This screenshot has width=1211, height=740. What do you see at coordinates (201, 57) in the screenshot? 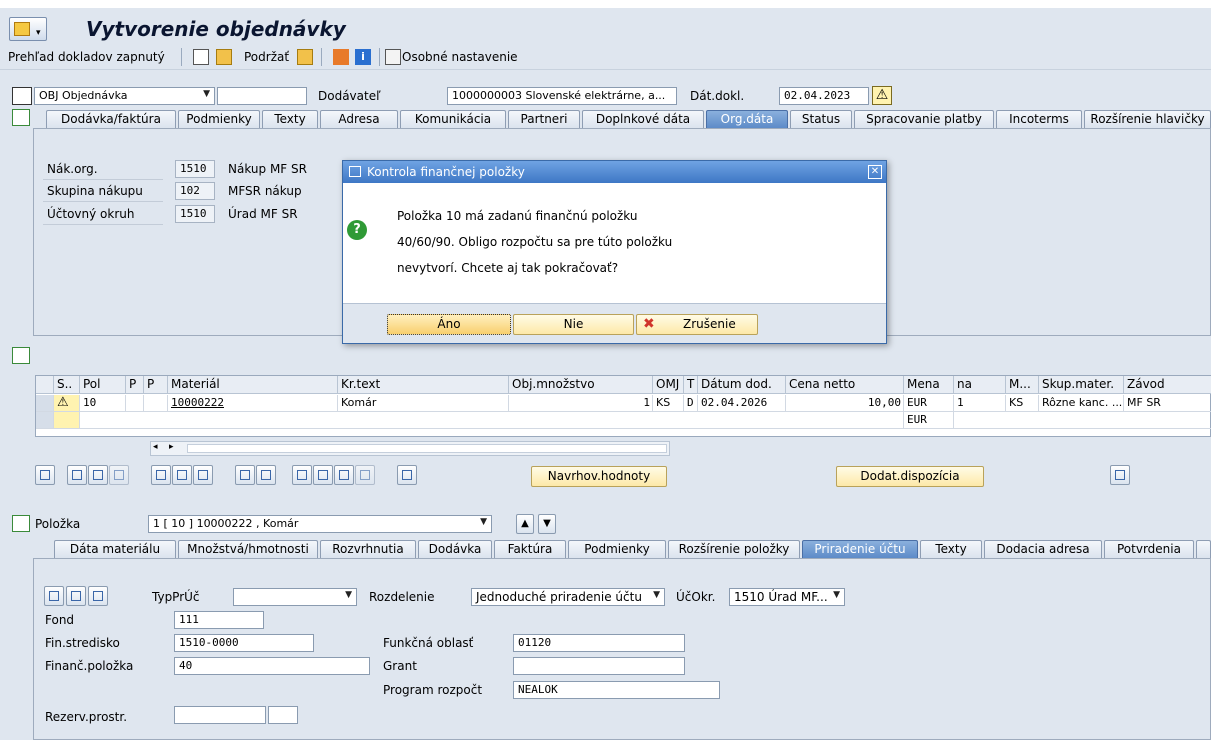
I see `new-document-icon` at bounding box center [201, 57].